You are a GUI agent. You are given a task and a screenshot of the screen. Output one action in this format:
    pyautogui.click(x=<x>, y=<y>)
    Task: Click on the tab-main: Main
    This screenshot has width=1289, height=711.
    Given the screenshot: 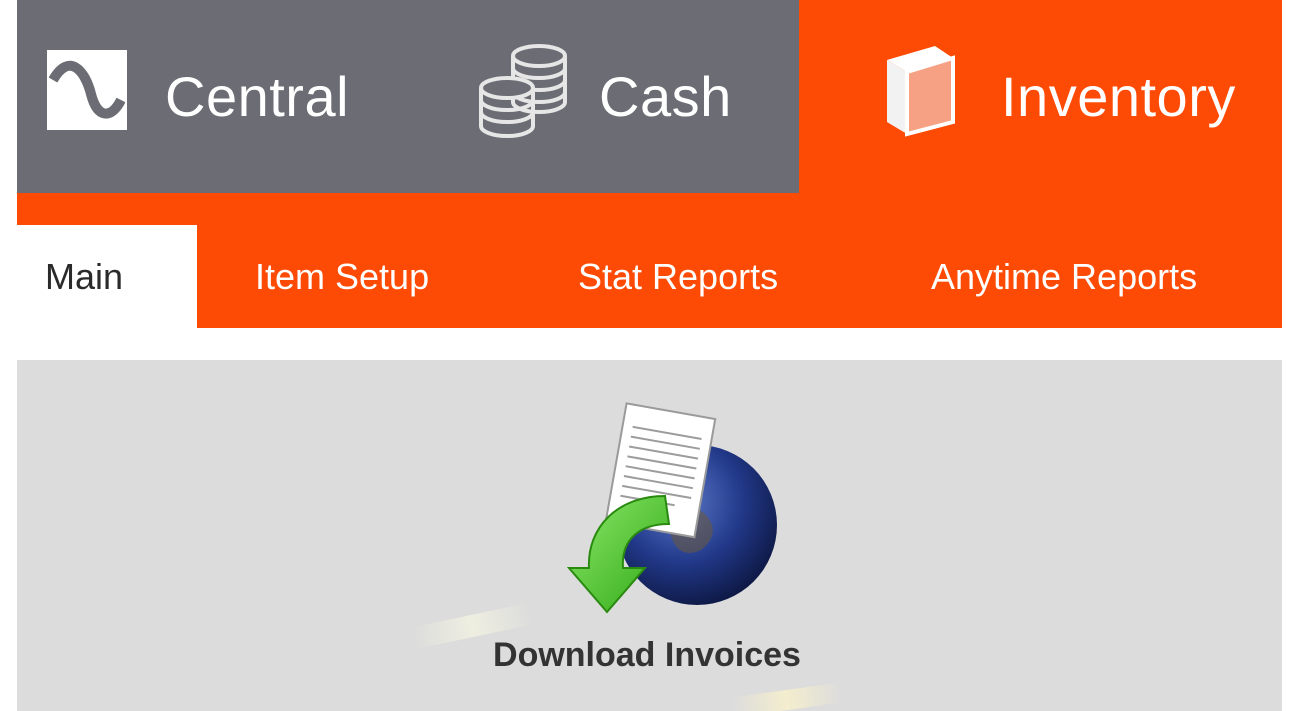 What is the action you would take?
    pyautogui.click(x=107, y=276)
    